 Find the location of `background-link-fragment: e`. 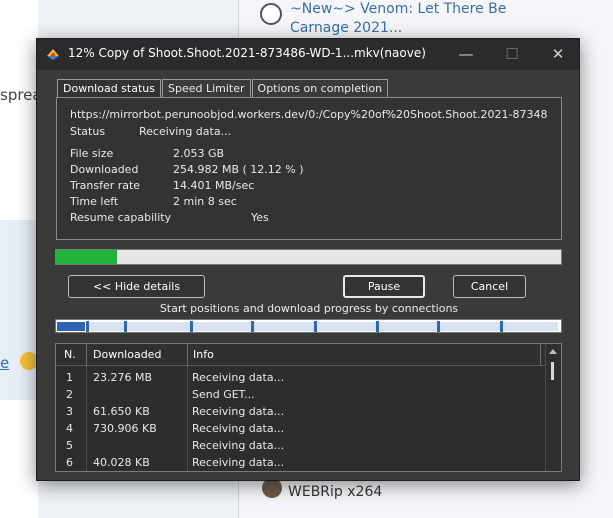

background-link-fragment: e is located at coordinates (4, 363).